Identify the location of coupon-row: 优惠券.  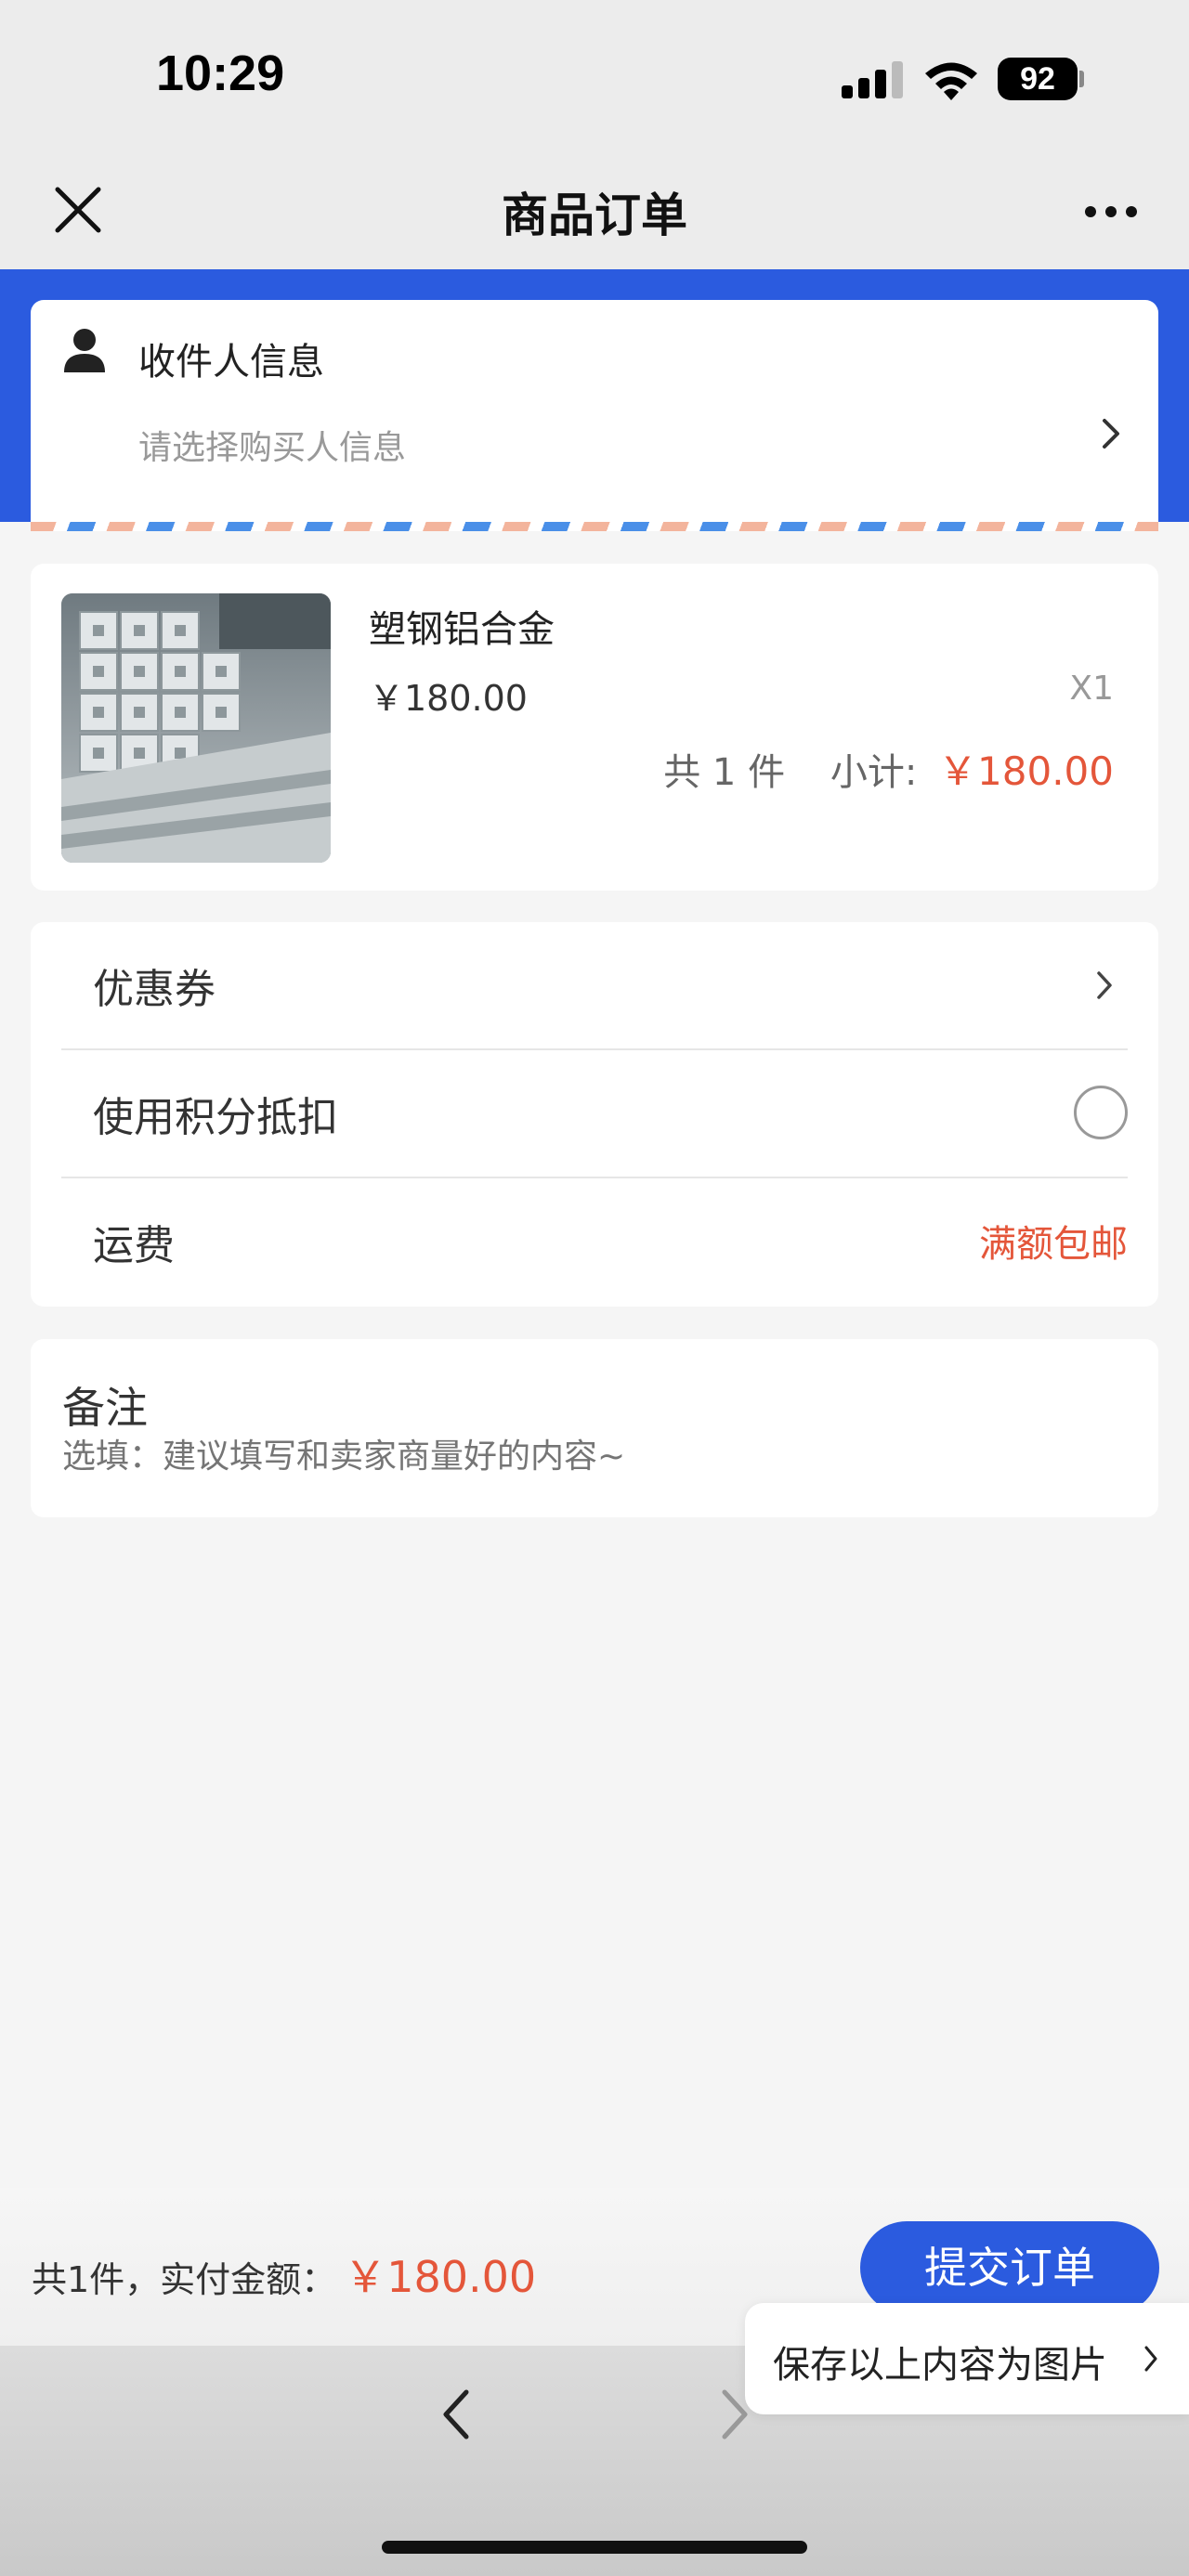
(594, 986).